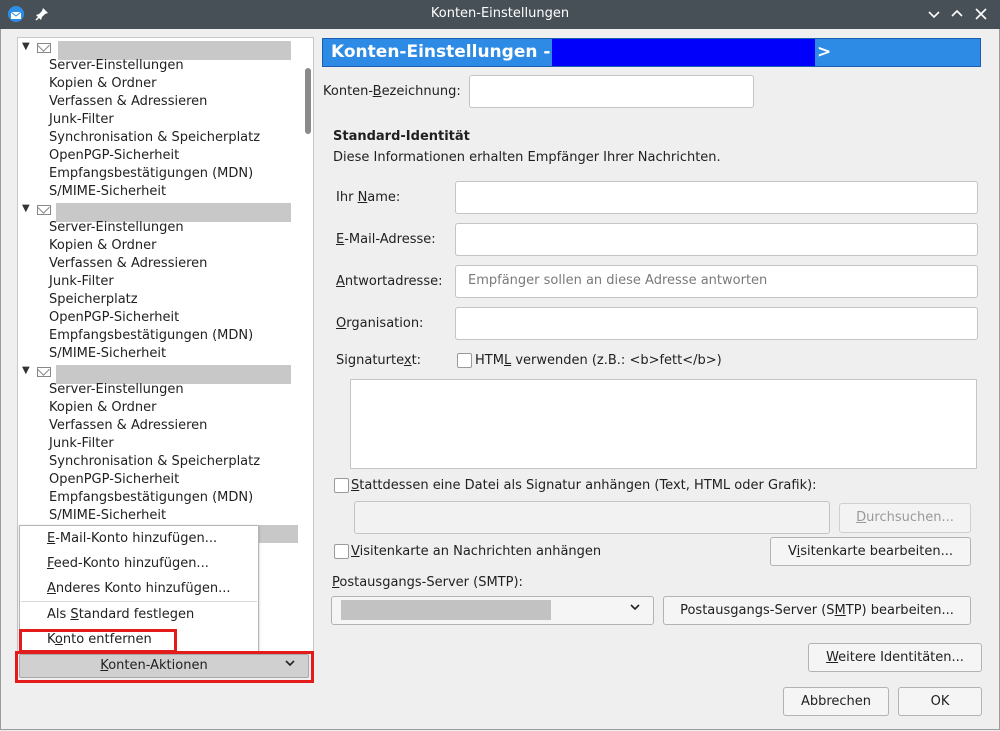 This screenshot has height=731, width=1000. What do you see at coordinates (663, 424) in the screenshot?
I see `signature-textarea` at bounding box center [663, 424].